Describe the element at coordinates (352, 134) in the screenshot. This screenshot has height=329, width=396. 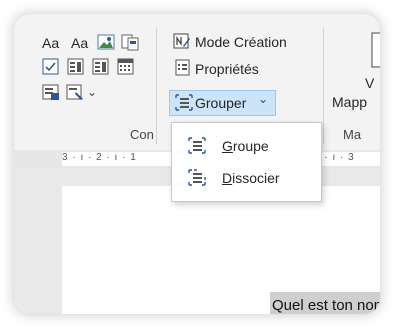
I see `mapping-group-caption: Ma` at that location.